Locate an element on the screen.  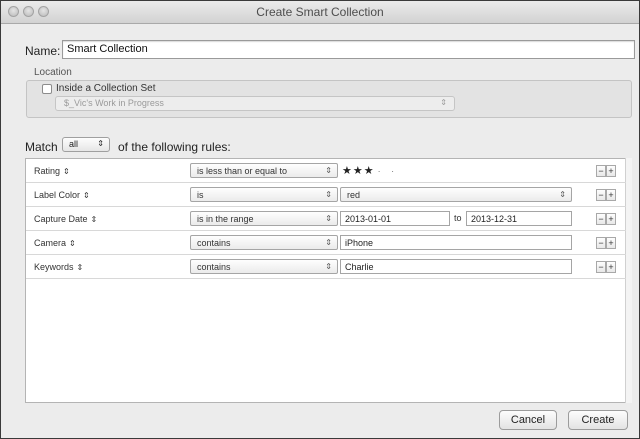
rule-row-keywords: Keywords ⇕ contains ⇕ Charlie − + is located at coordinates (326, 267).